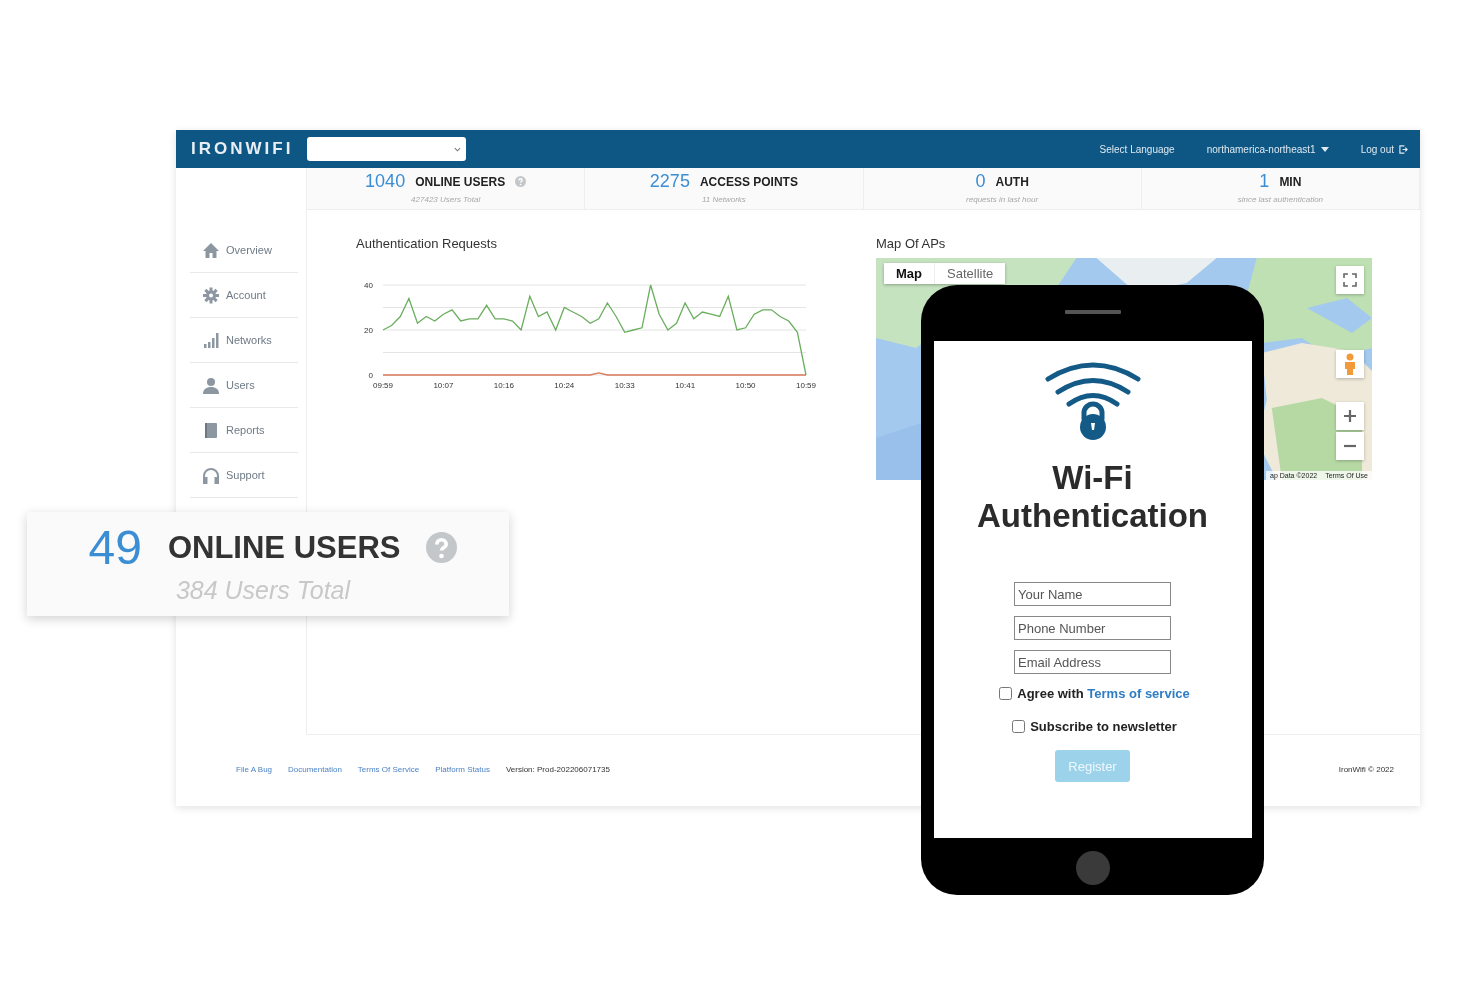 The image size is (1480, 987). I want to click on stat-label: MIN, so click(1290, 181).